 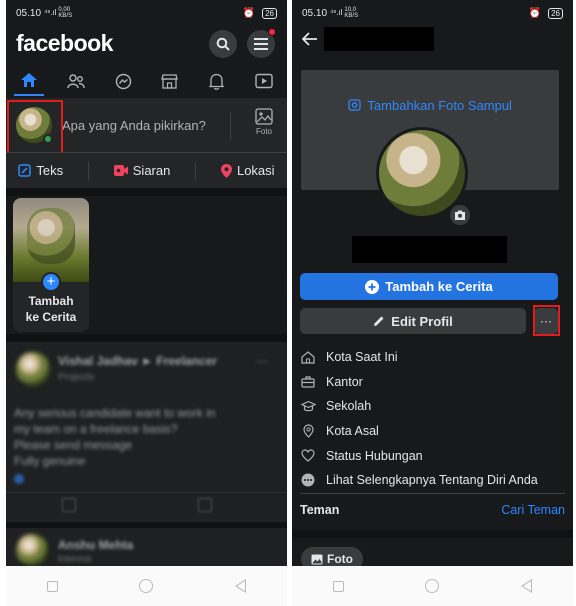 I want to click on photo-button: Foto, so click(x=264, y=122).